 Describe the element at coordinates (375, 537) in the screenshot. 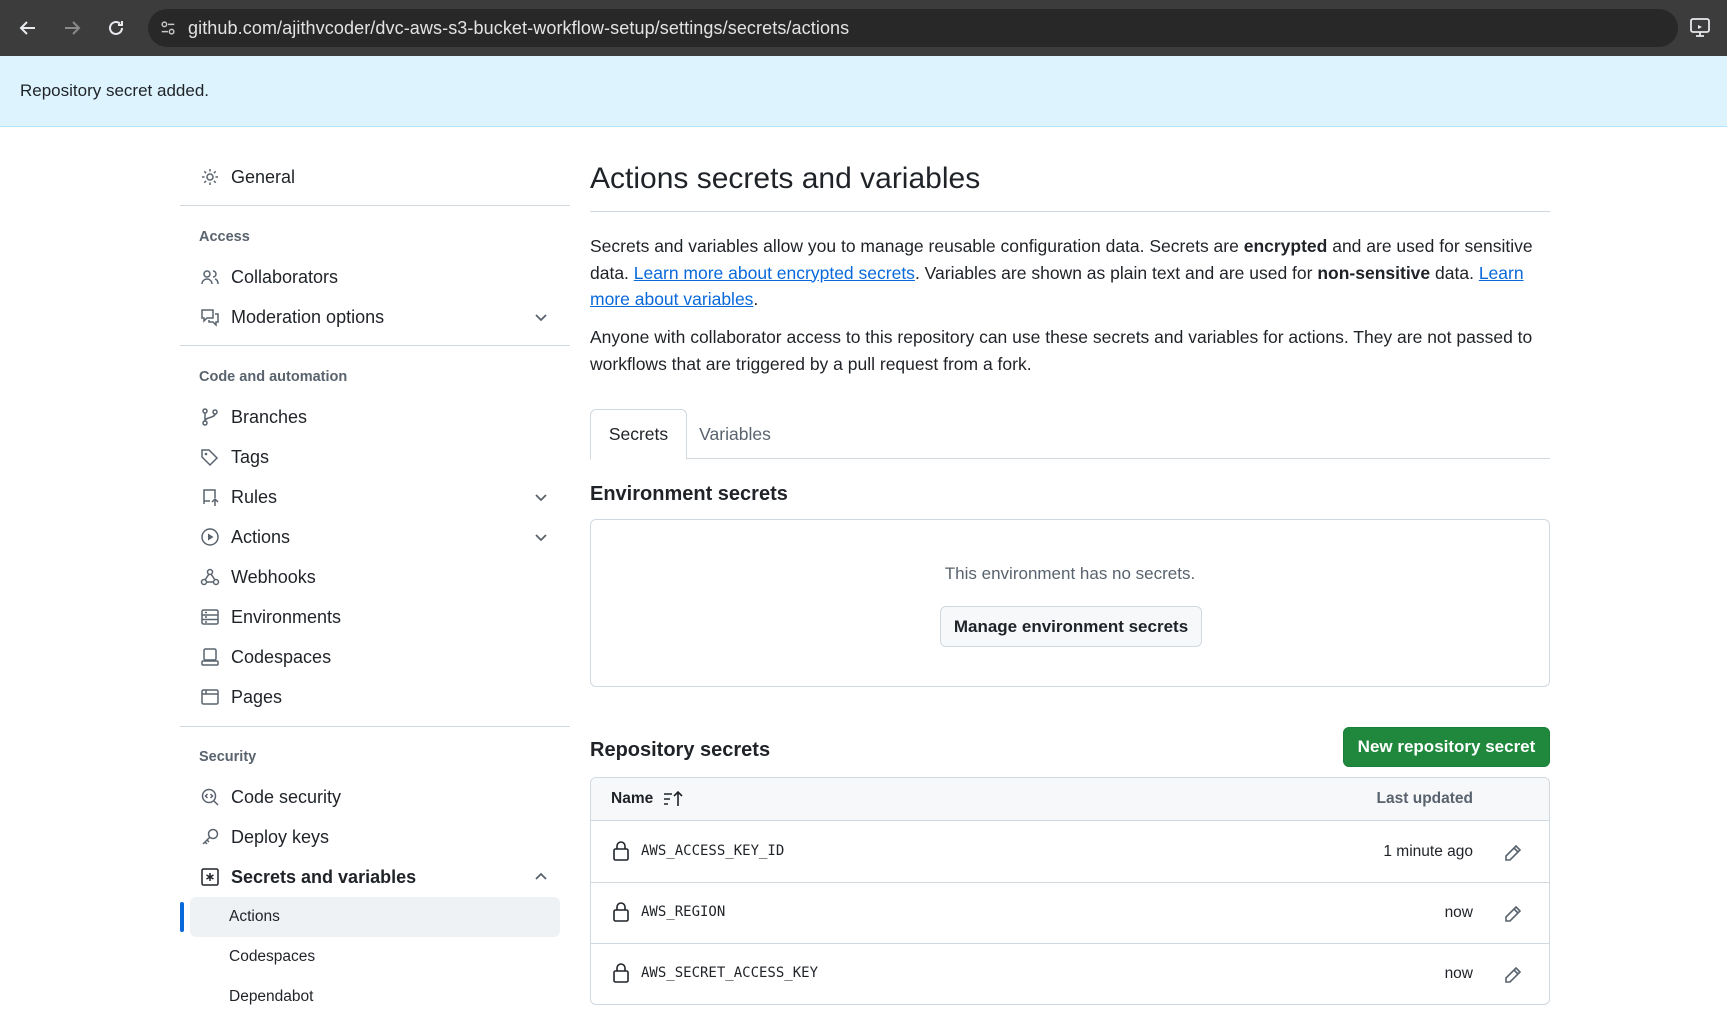

I see `sidebar-item-actions: Actions` at that location.